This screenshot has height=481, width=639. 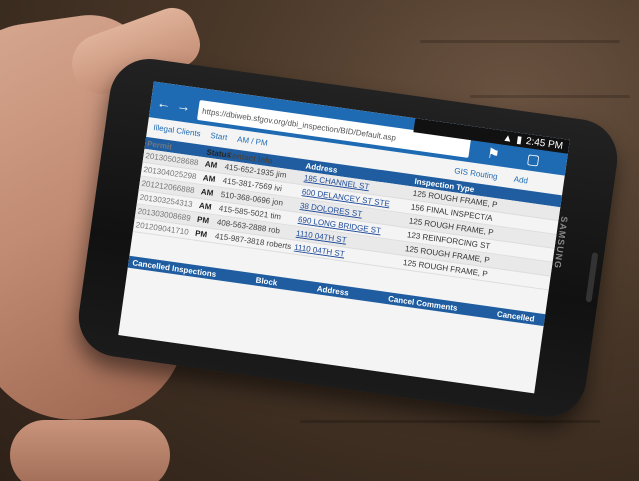 I want to click on tabs-icon: ▢, so click(x=533, y=159).